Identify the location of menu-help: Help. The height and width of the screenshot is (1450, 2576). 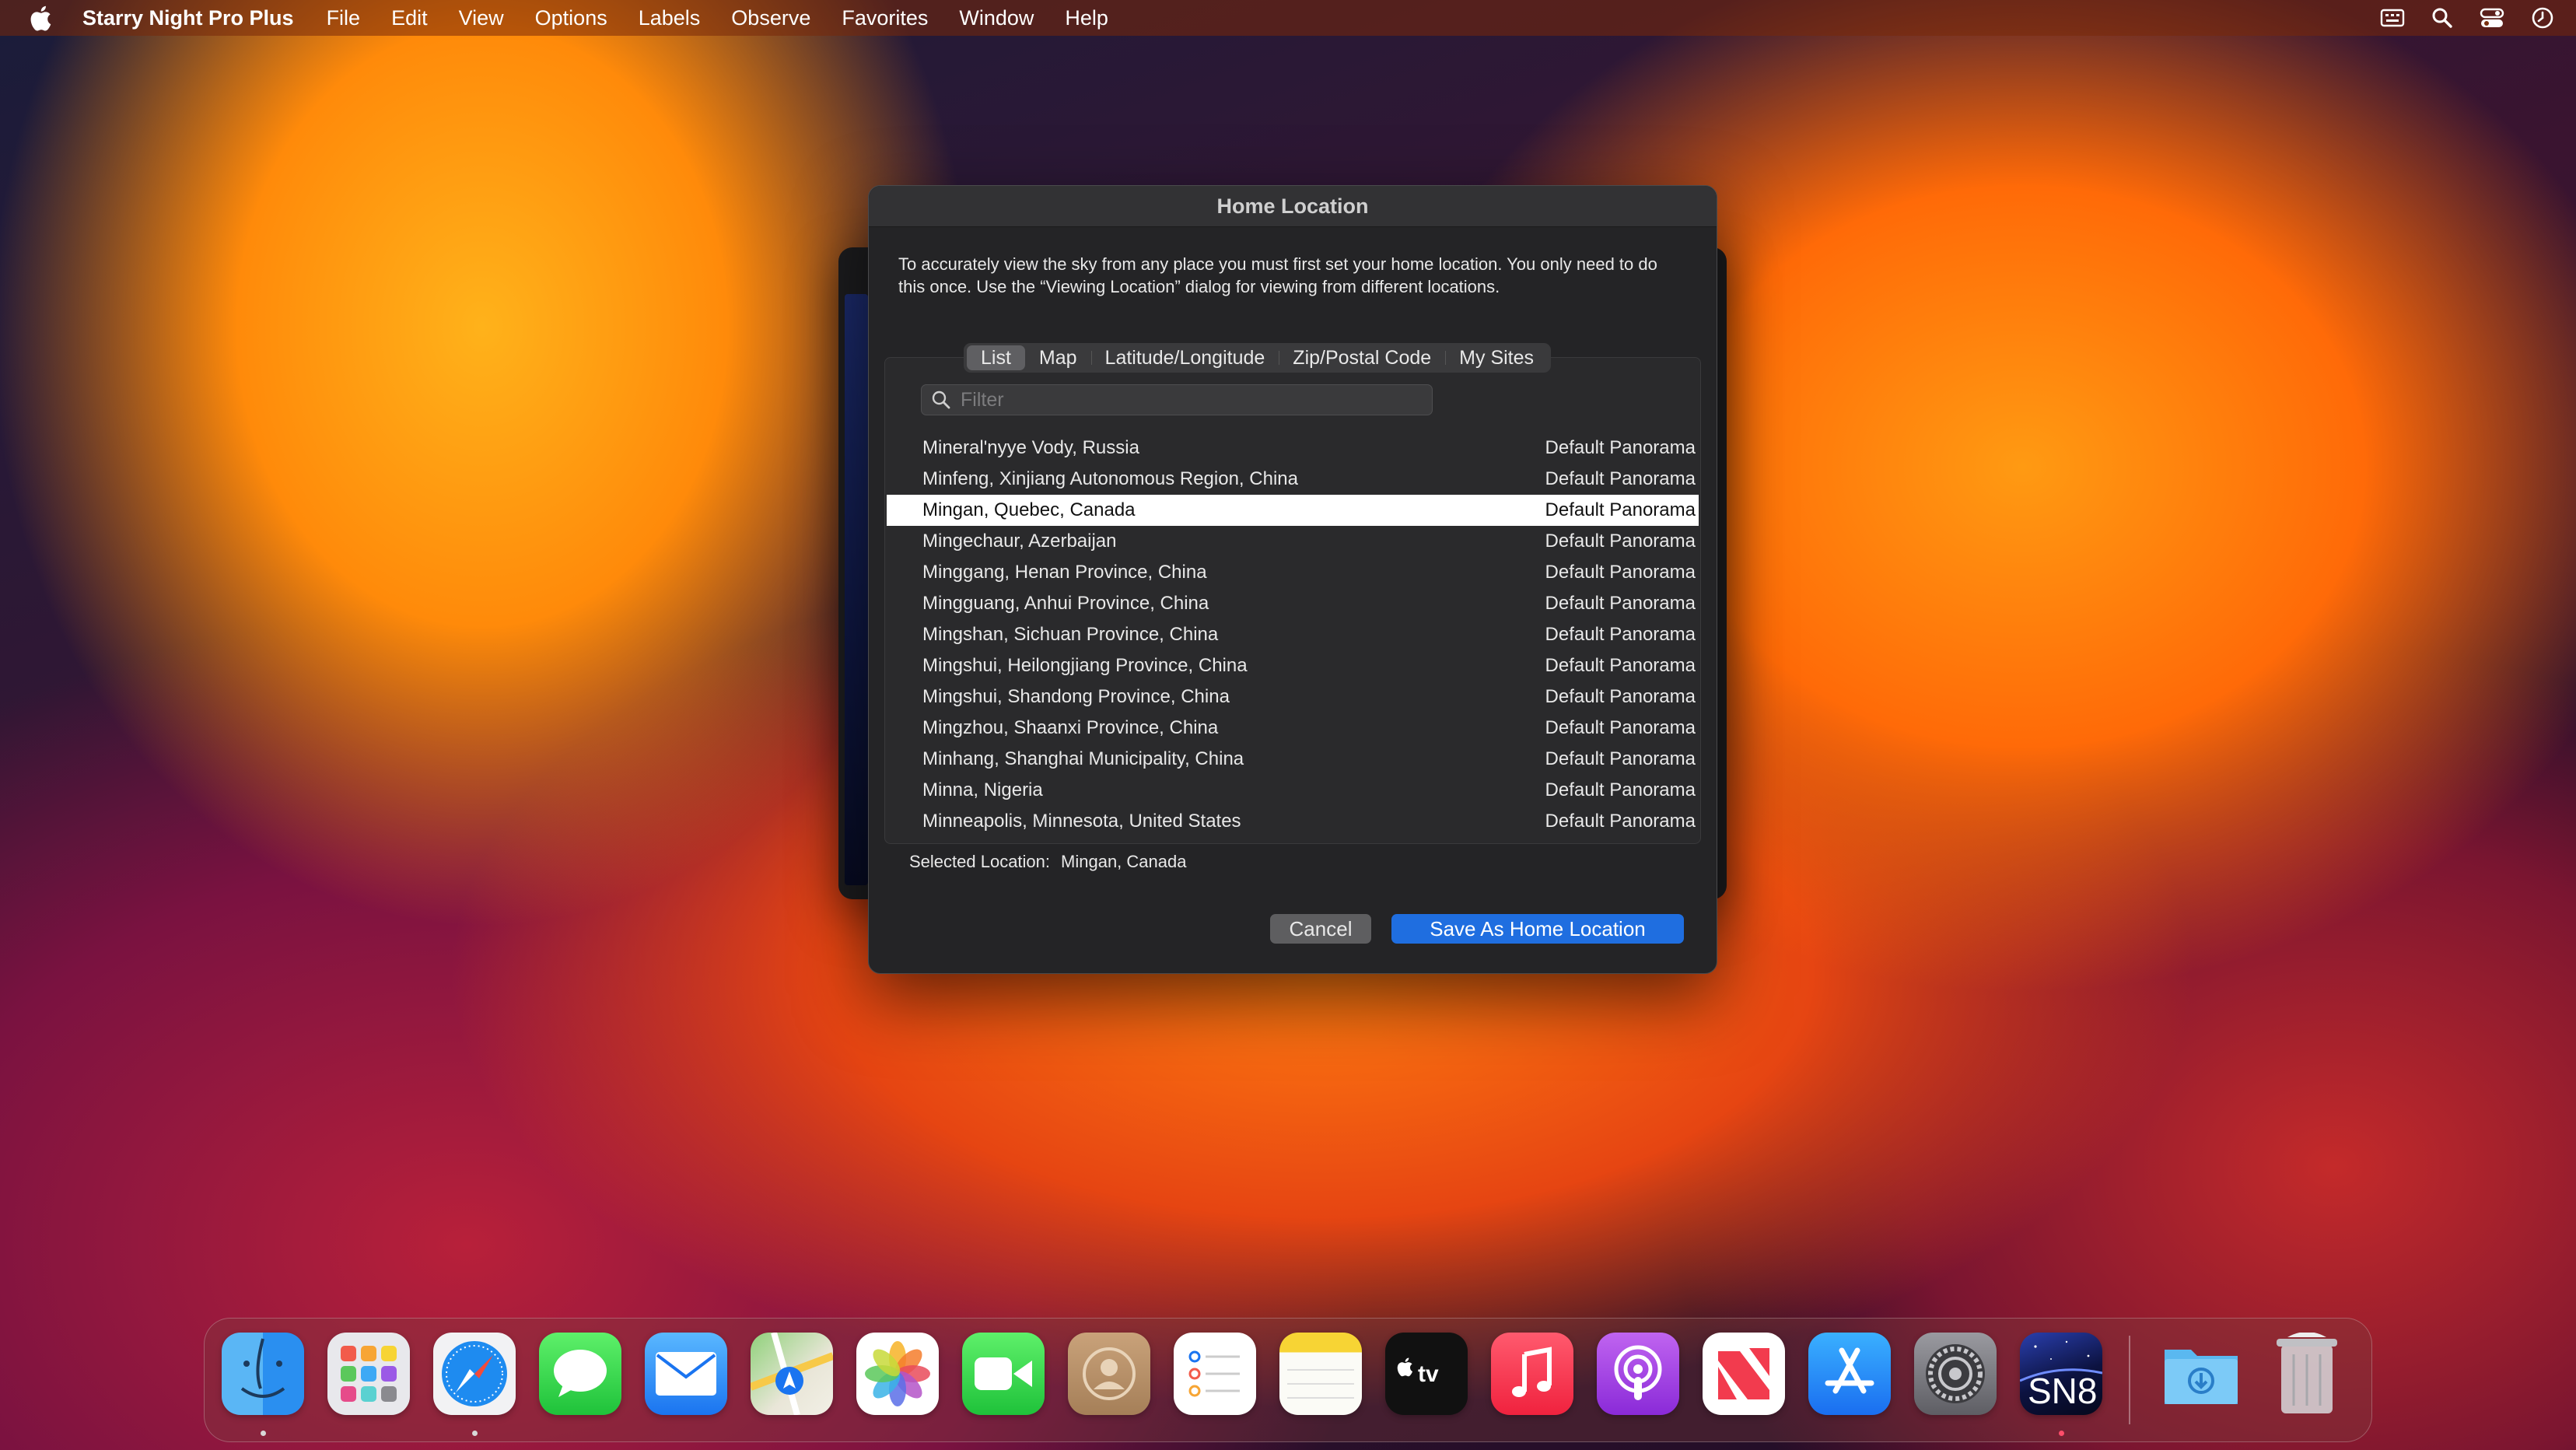
(1087, 18).